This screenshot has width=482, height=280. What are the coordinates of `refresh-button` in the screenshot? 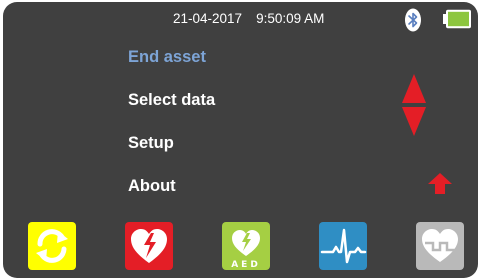 It's located at (52, 246).